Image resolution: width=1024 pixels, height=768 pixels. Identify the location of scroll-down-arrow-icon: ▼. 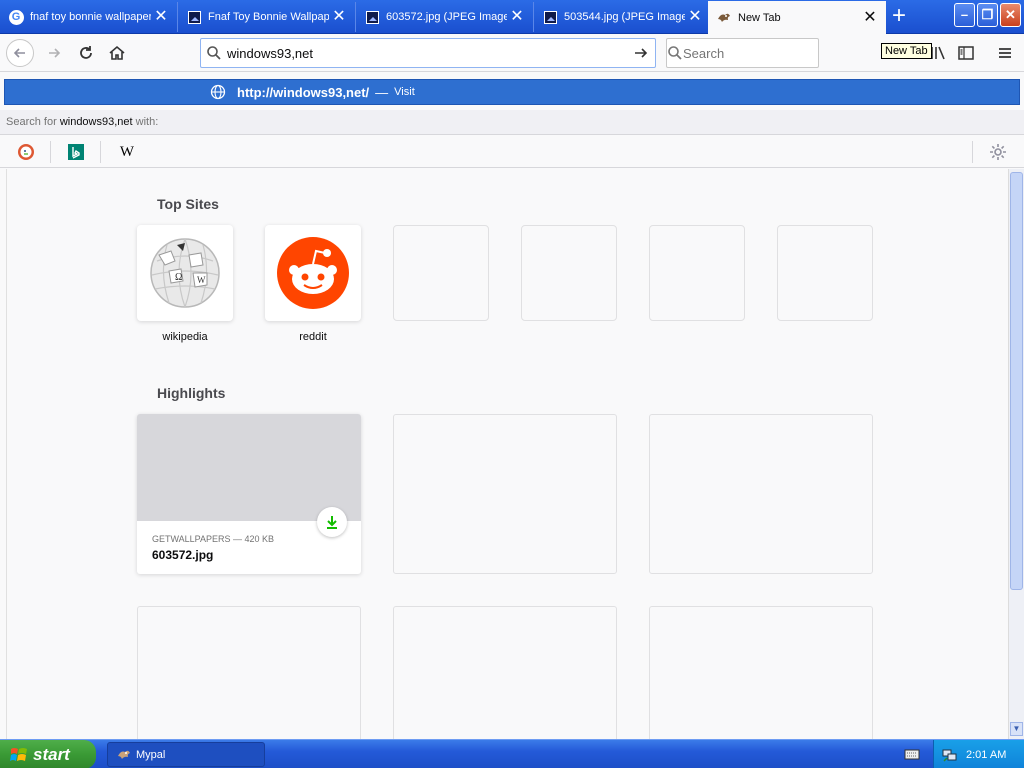
(1016, 729).